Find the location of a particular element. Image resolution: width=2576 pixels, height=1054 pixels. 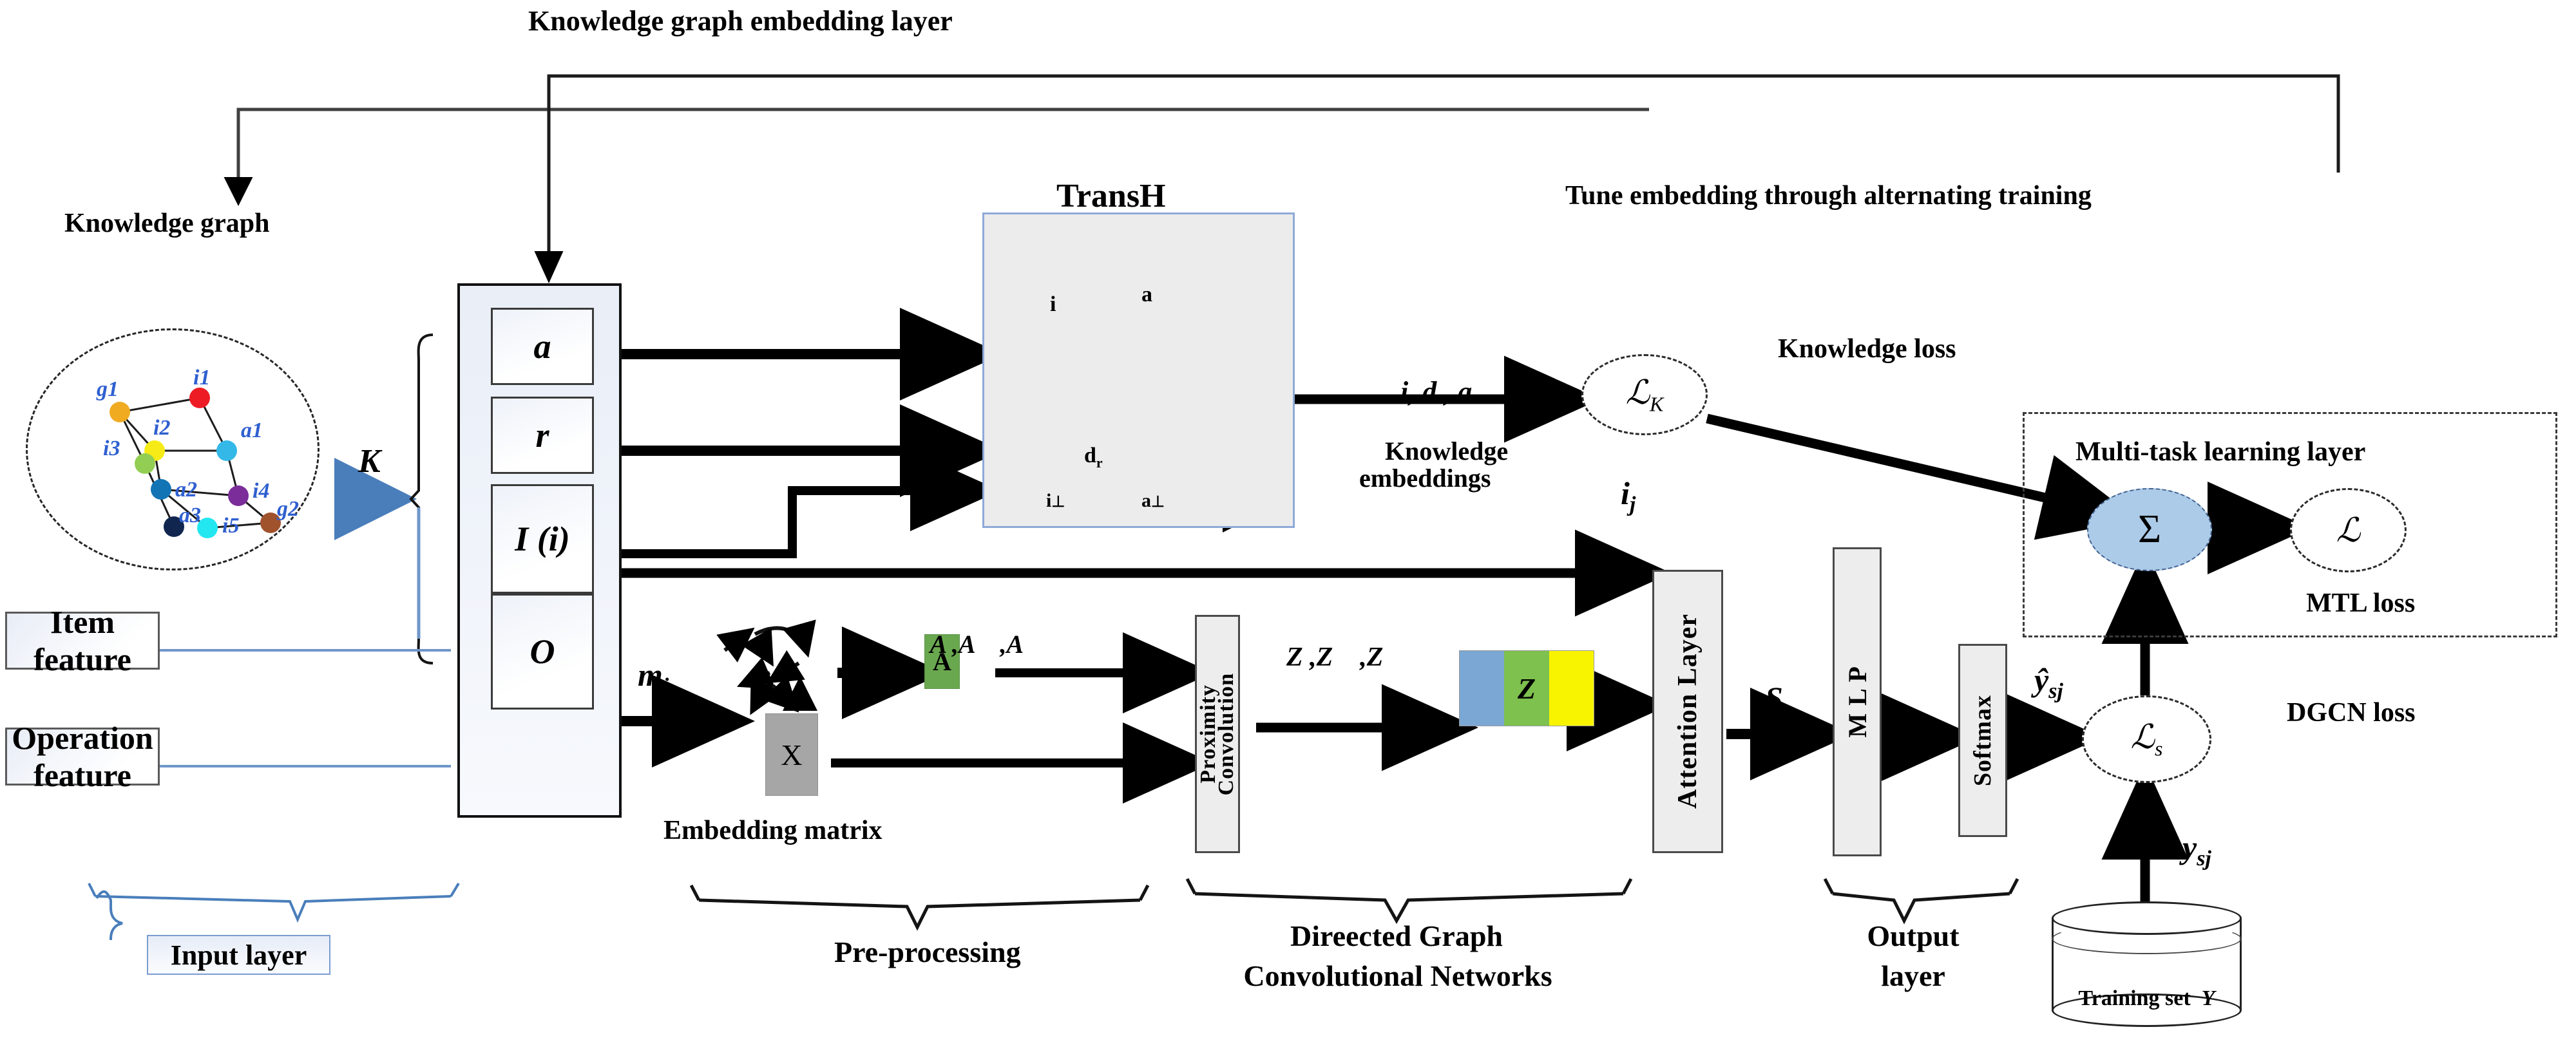

kg-label-a3: a3 is located at coordinates (190, 515).